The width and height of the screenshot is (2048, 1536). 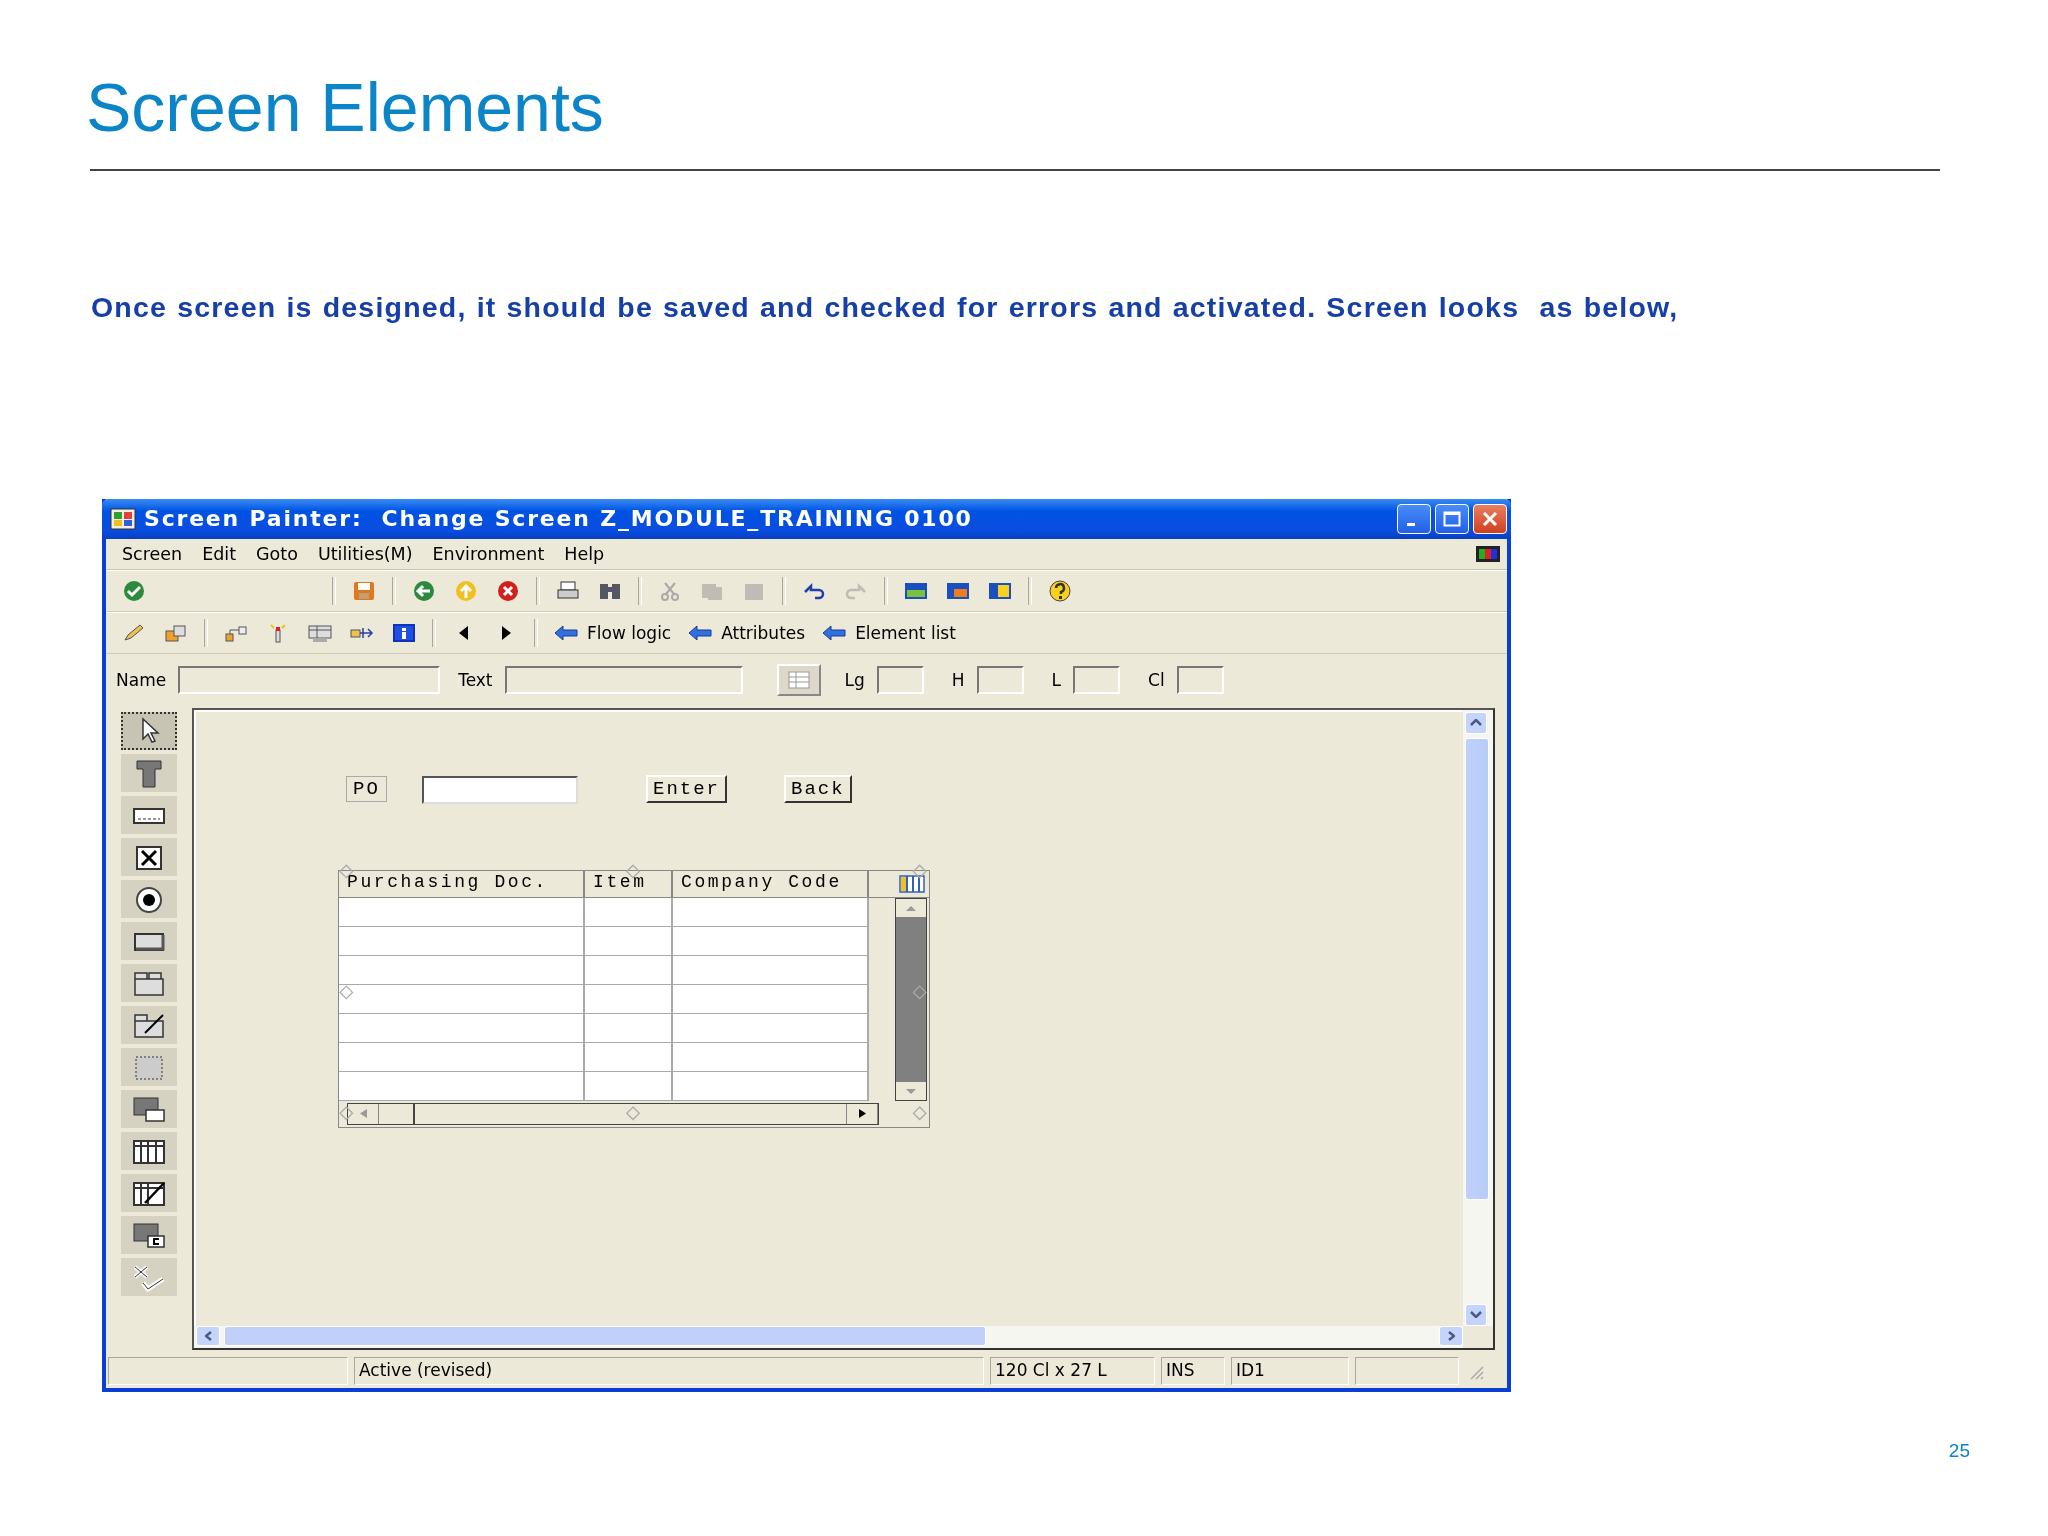 What do you see at coordinates (746, 632) in the screenshot?
I see `toolbar-button: Attributes` at bounding box center [746, 632].